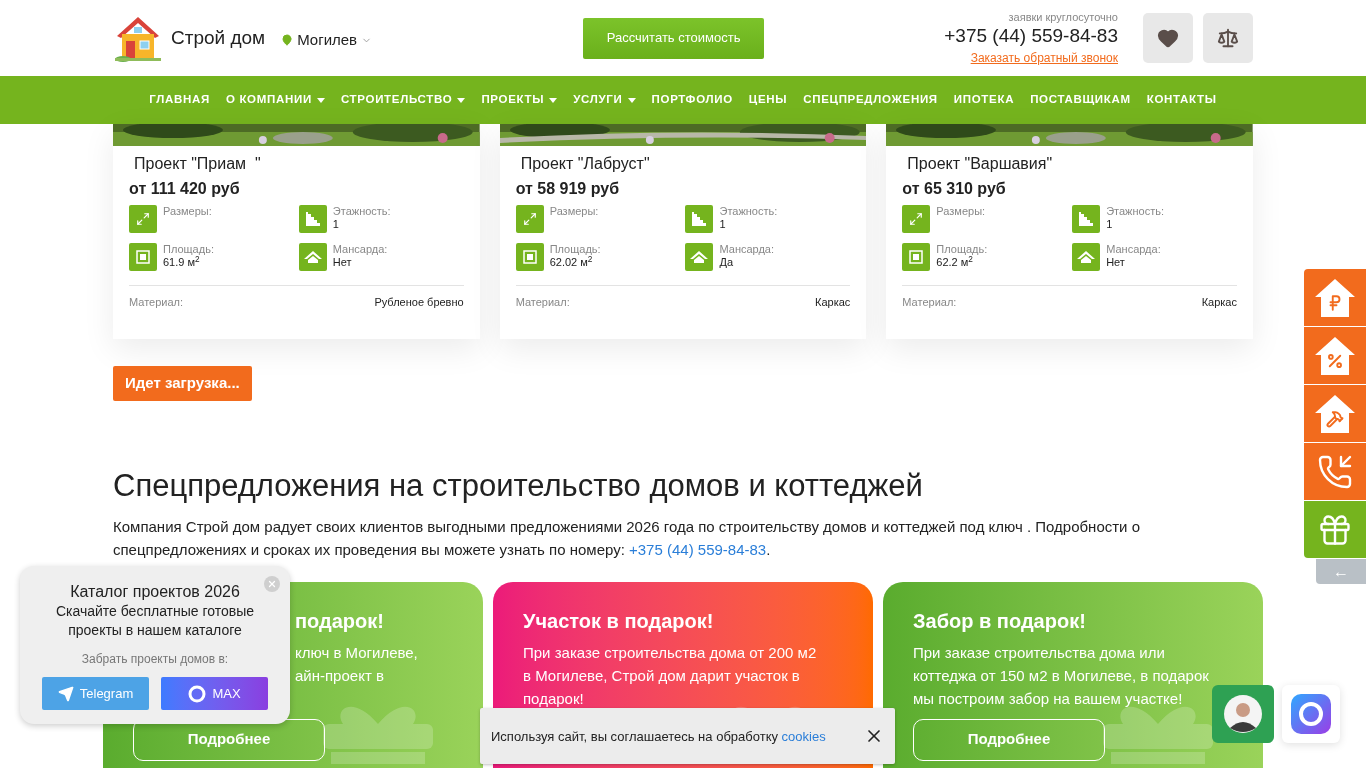 The height and width of the screenshot is (768, 1366). What do you see at coordinates (670, 652) in the screenshot?
I see `offer-text-line: При заказе строительства дома от 200 м2` at bounding box center [670, 652].